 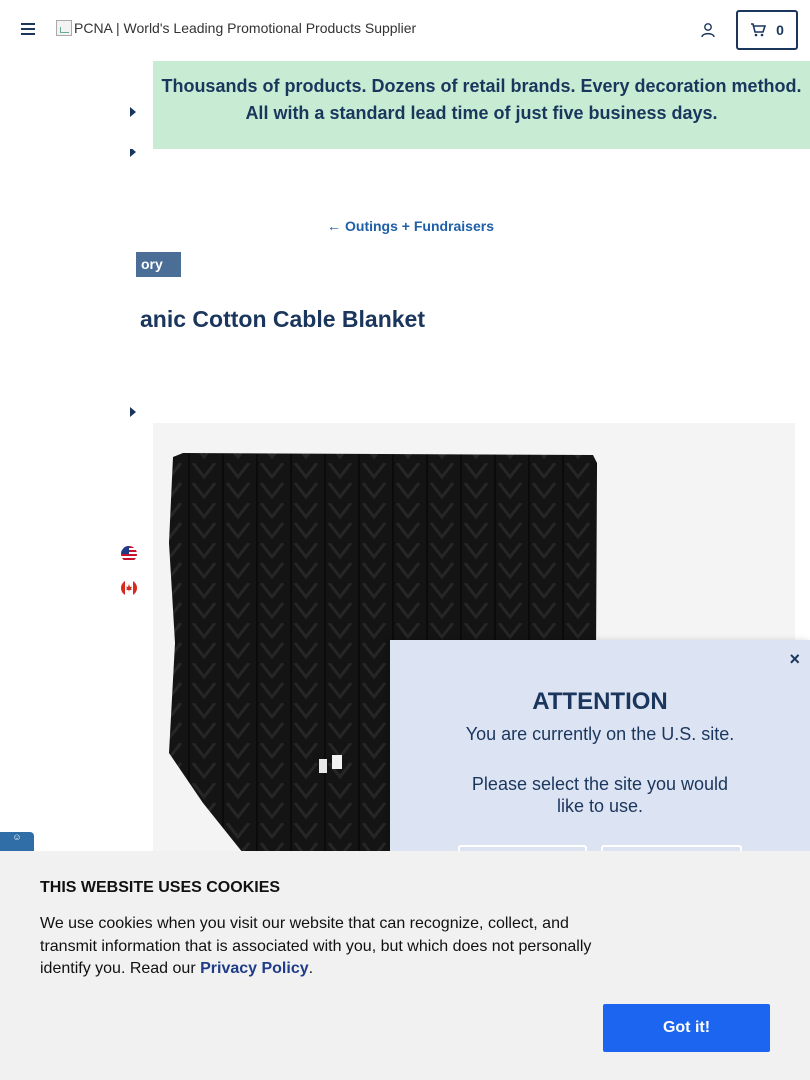 What do you see at coordinates (419, 226) in the screenshot?
I see `back-link-label: Outings + Fundraisers` at bounding box center [419, 226].